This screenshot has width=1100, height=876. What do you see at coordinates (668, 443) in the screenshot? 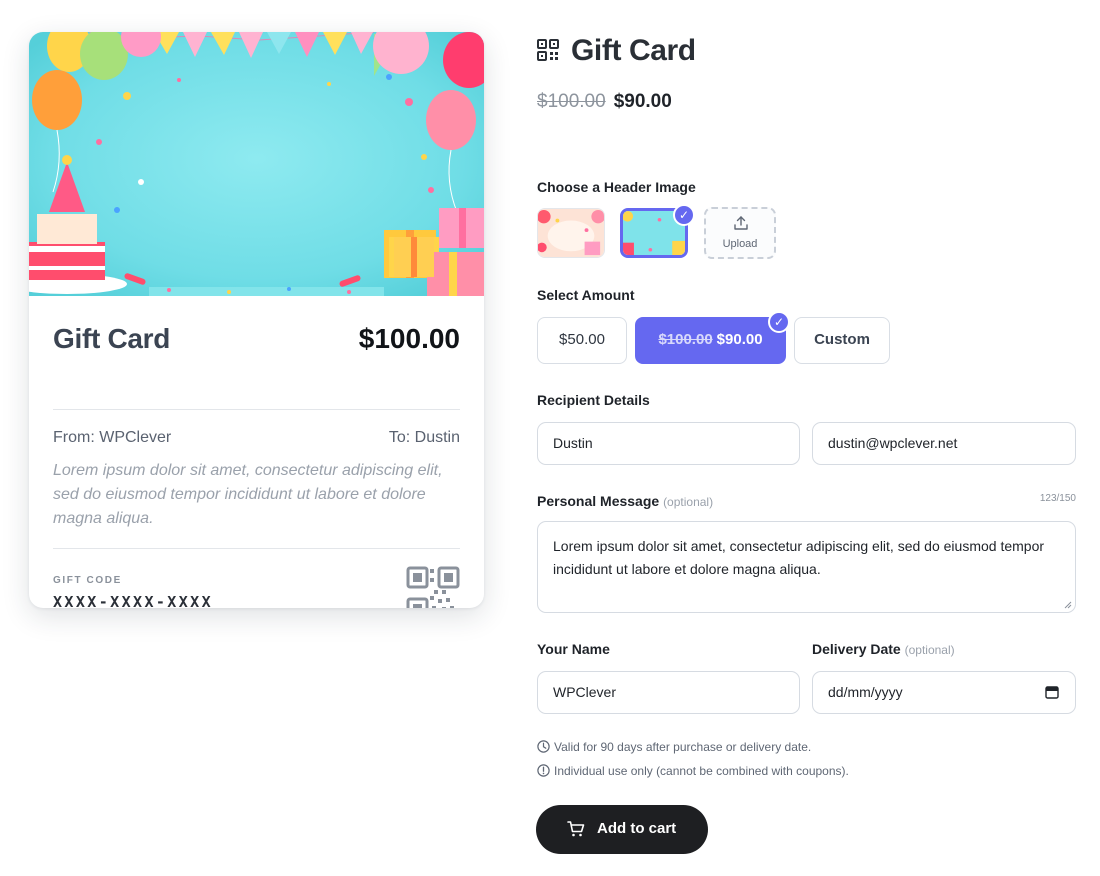
I see `recipient-name-input: Dustin` at bounding box center [668, 443].